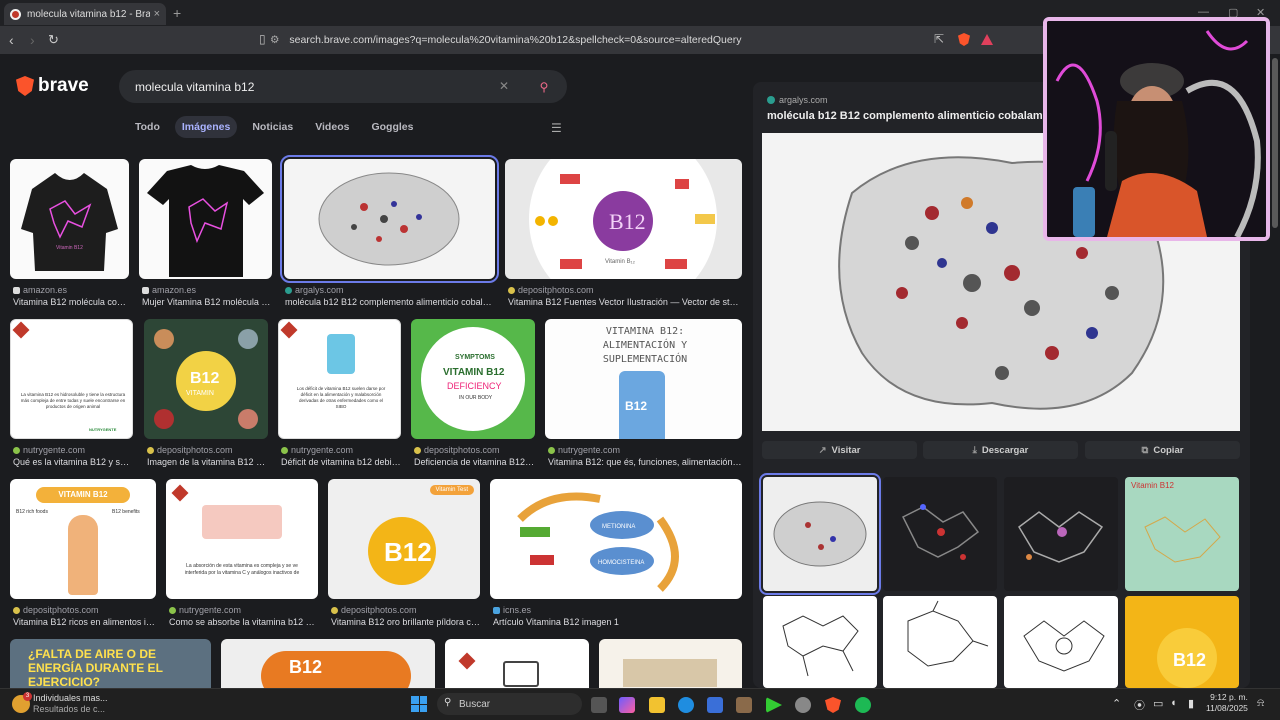 The image size is (1280, 720). What do you see at coordinates (509, 704) in the screenshot?
I see `taskbar-search: ⚲ Buscar` at bounding box center [509, 704].